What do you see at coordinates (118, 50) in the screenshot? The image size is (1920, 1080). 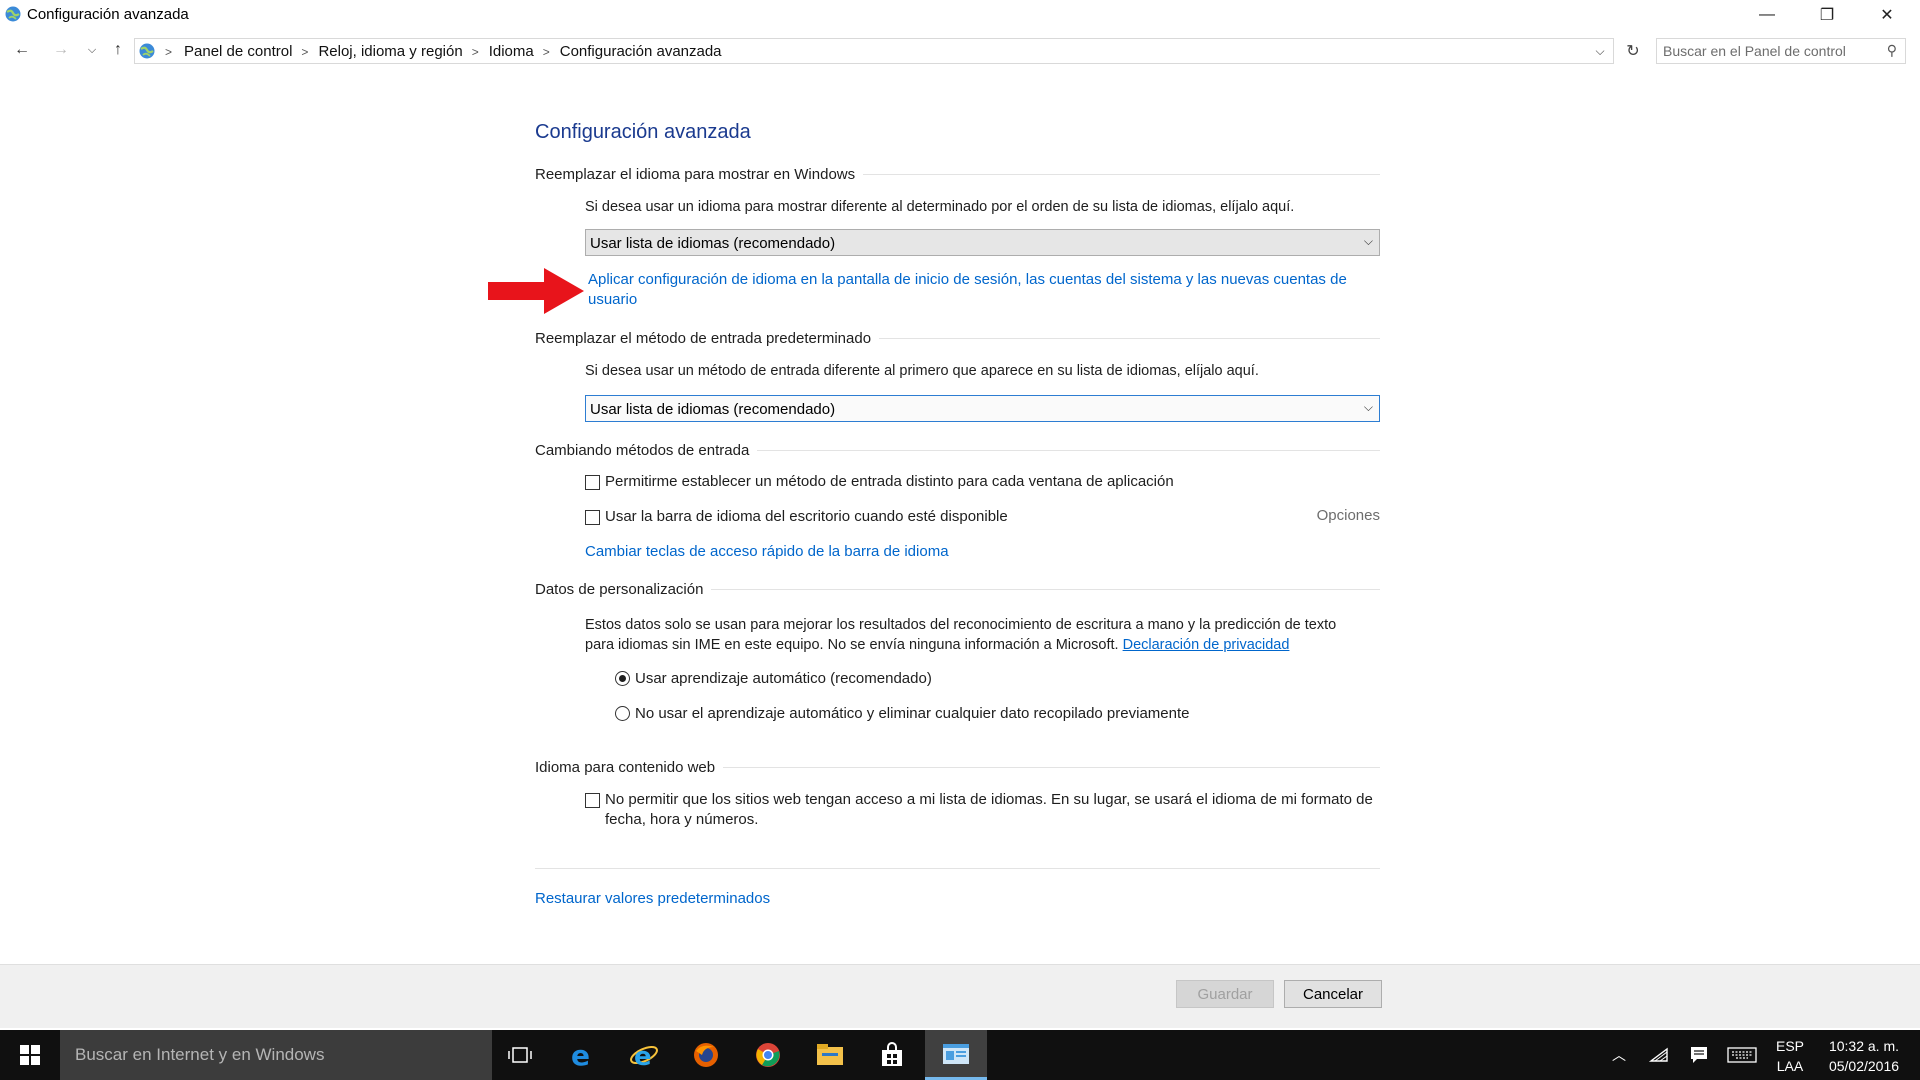 I see `up-arrow-icon: ↑` at bounding box center [118, 50].